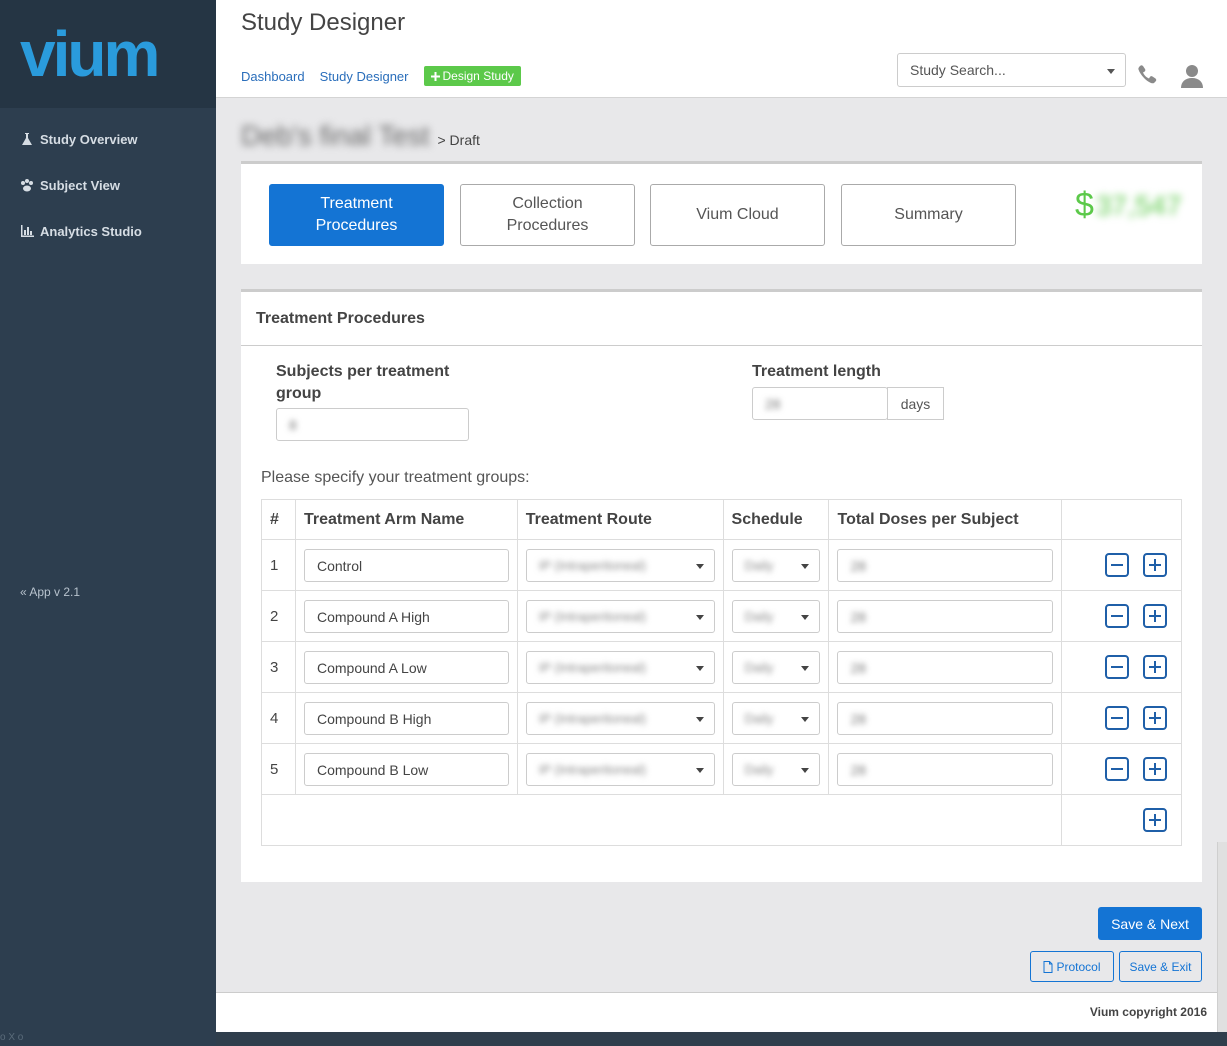  Describe the element at coordinates (547, 215) in the screenshot. I see `tab-collection-procedures: Collection Procedures` at that location.